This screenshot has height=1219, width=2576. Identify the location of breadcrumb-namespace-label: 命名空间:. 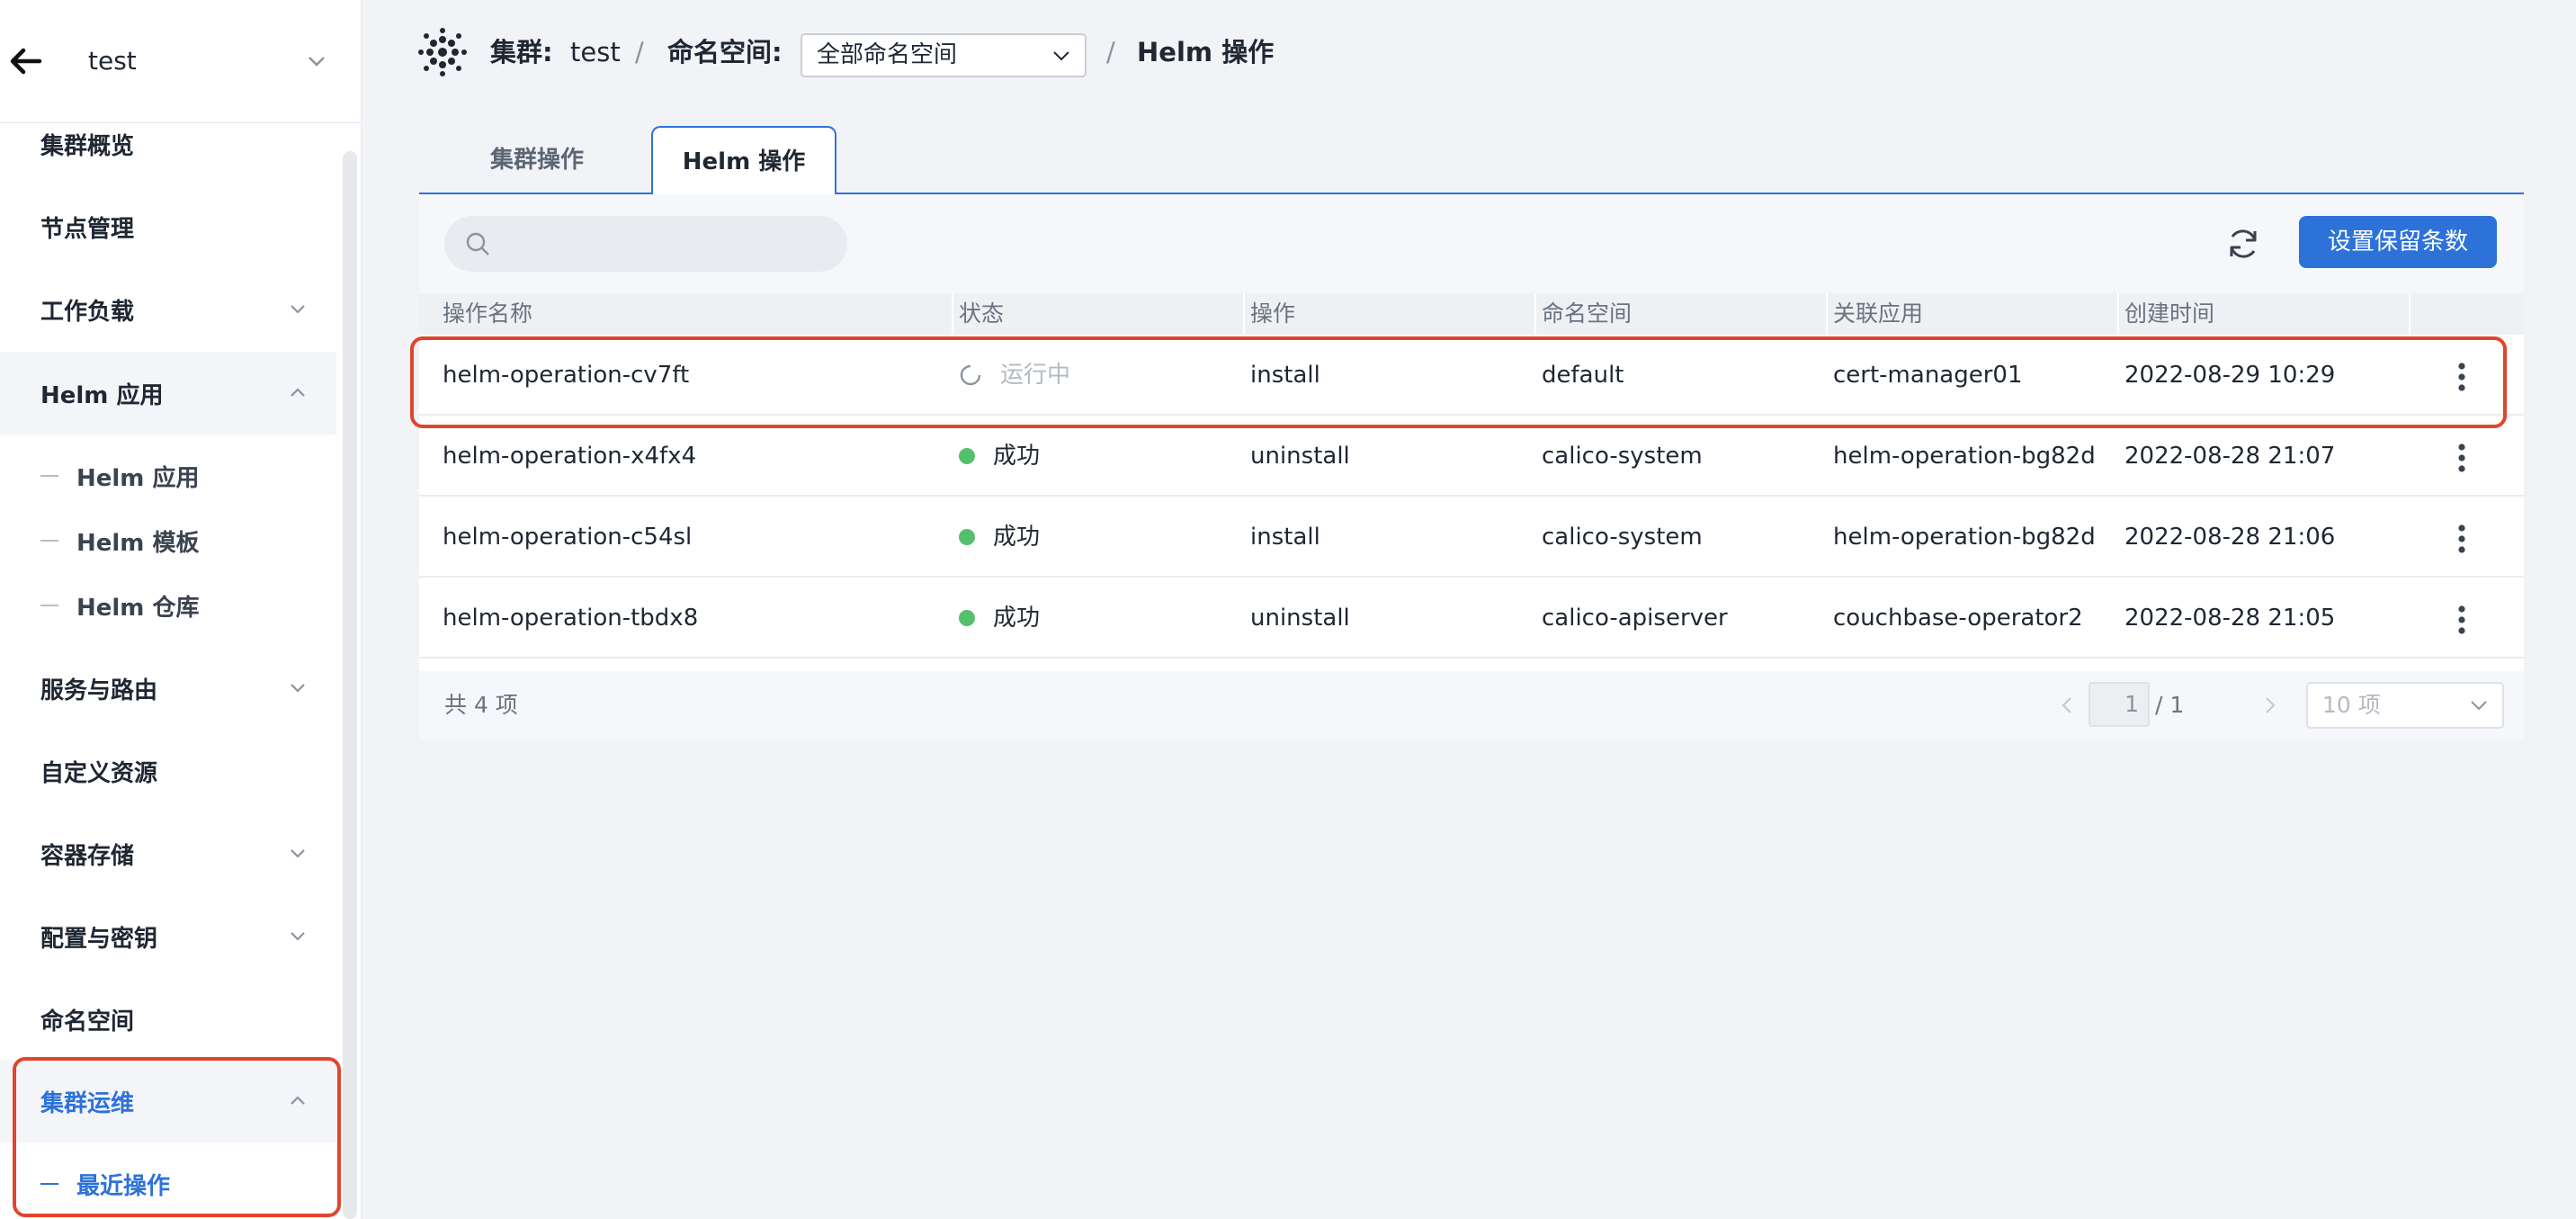
(725, 52).